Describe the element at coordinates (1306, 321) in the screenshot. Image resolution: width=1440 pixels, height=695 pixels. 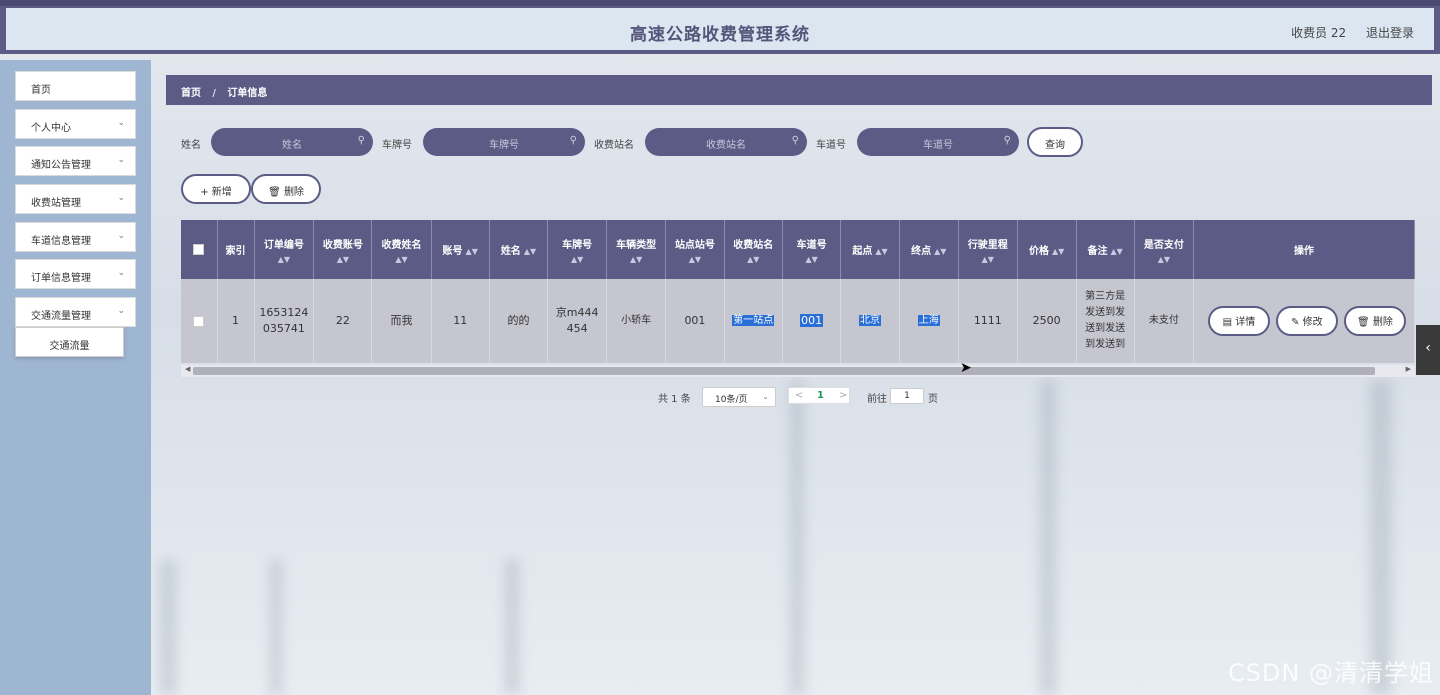
I see `edit-button: ✎ 修改` at that location.